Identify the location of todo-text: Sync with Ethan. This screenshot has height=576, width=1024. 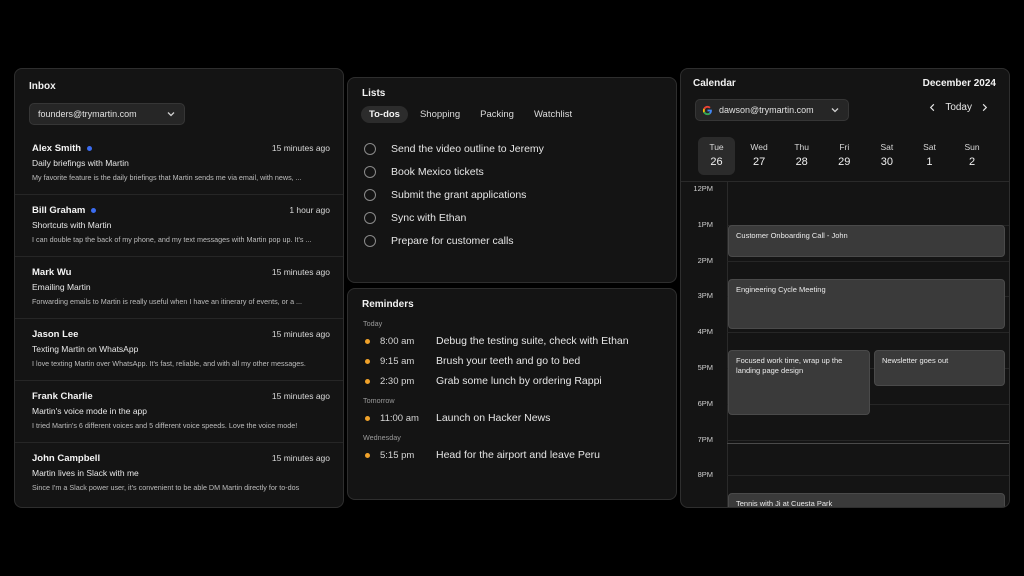
(429, 217).